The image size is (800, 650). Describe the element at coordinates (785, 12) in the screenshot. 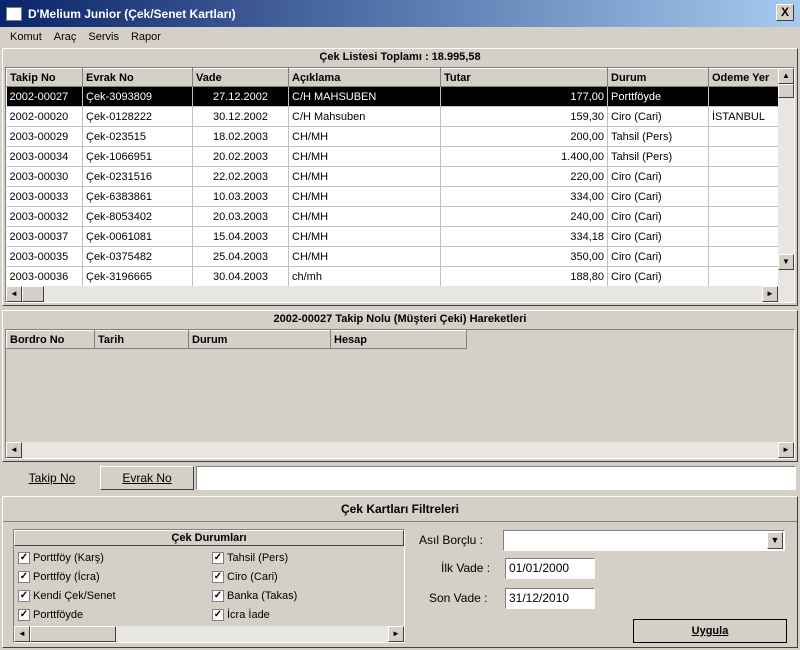

I see `close-button: X` at that location.